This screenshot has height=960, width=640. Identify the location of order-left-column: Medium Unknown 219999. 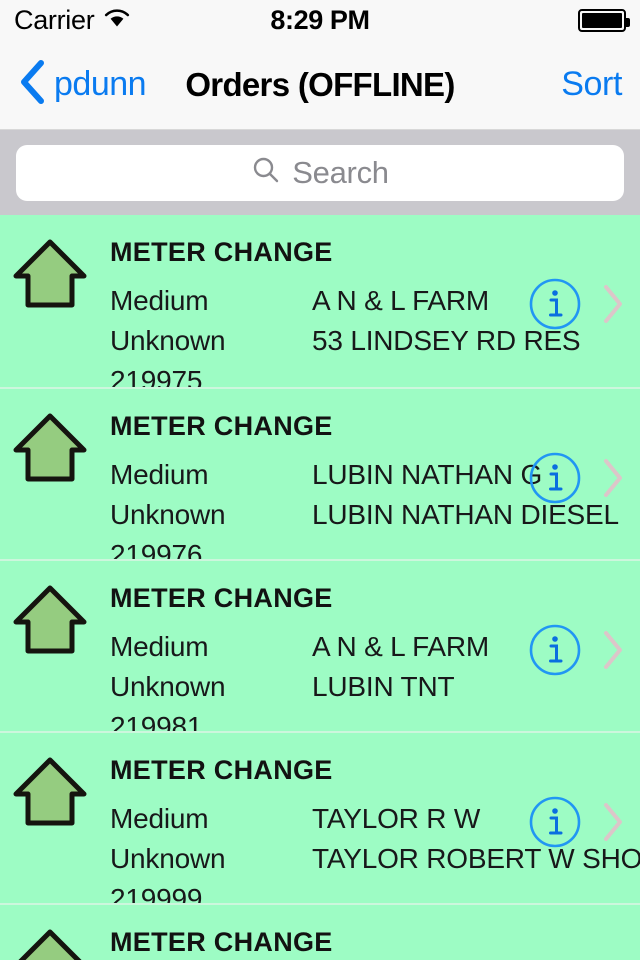
(168, 859).